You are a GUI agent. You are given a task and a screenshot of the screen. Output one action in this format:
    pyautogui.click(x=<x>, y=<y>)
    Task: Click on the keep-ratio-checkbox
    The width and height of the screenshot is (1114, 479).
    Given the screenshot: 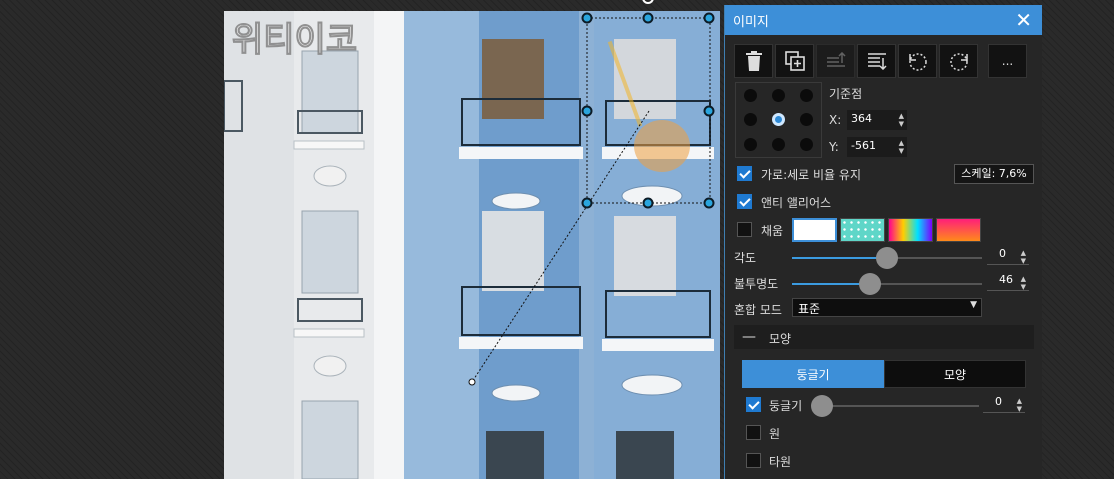 What is the action you would take?
    pyautogui.click(x=744, y=173)
    